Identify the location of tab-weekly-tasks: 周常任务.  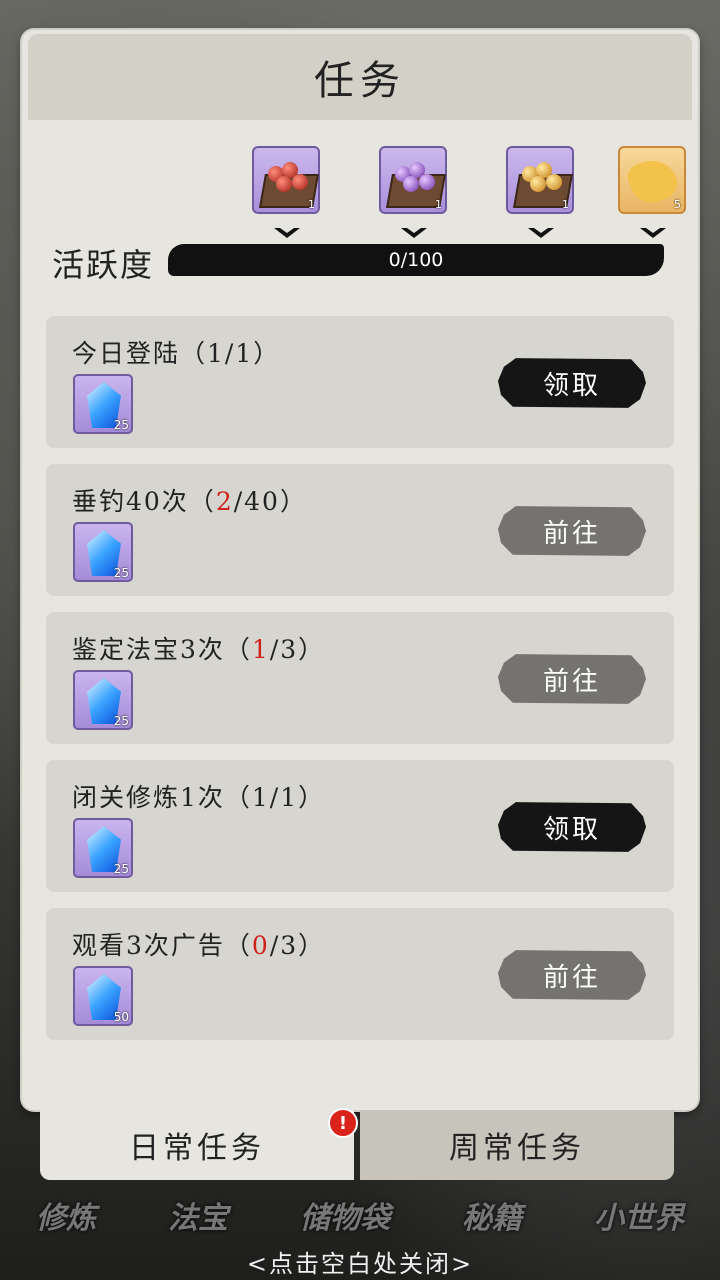
(517, 1145).